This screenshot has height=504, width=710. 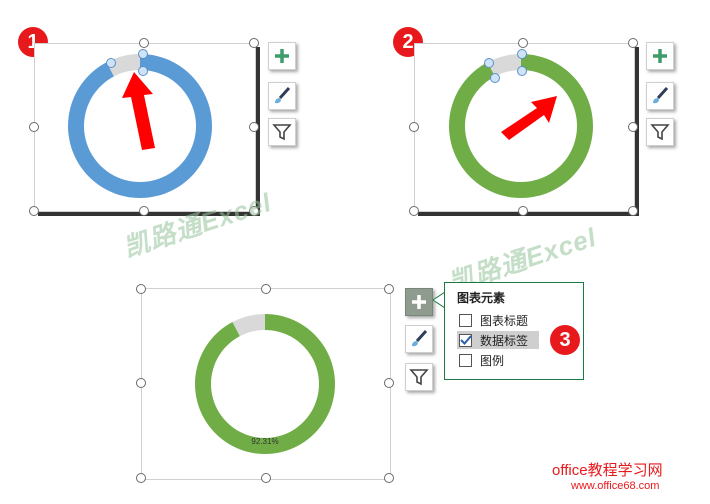 I want to click on option-legend: 图例, so click(x=481, y=360).